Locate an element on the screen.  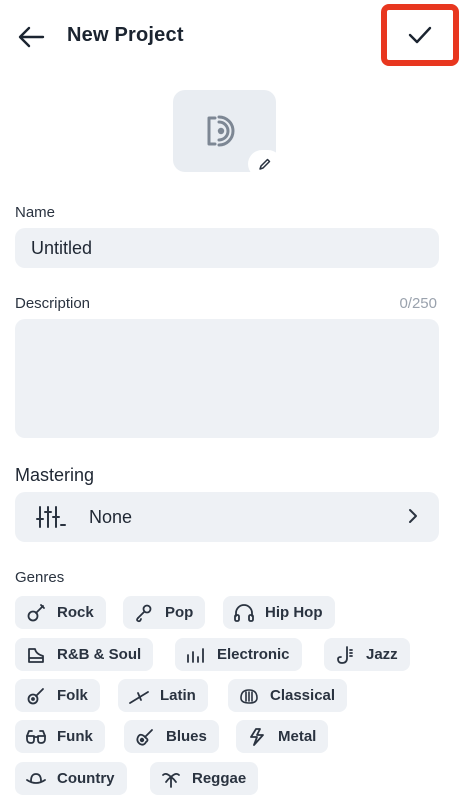
mastering-value: None is located at coordinates (111, 516).